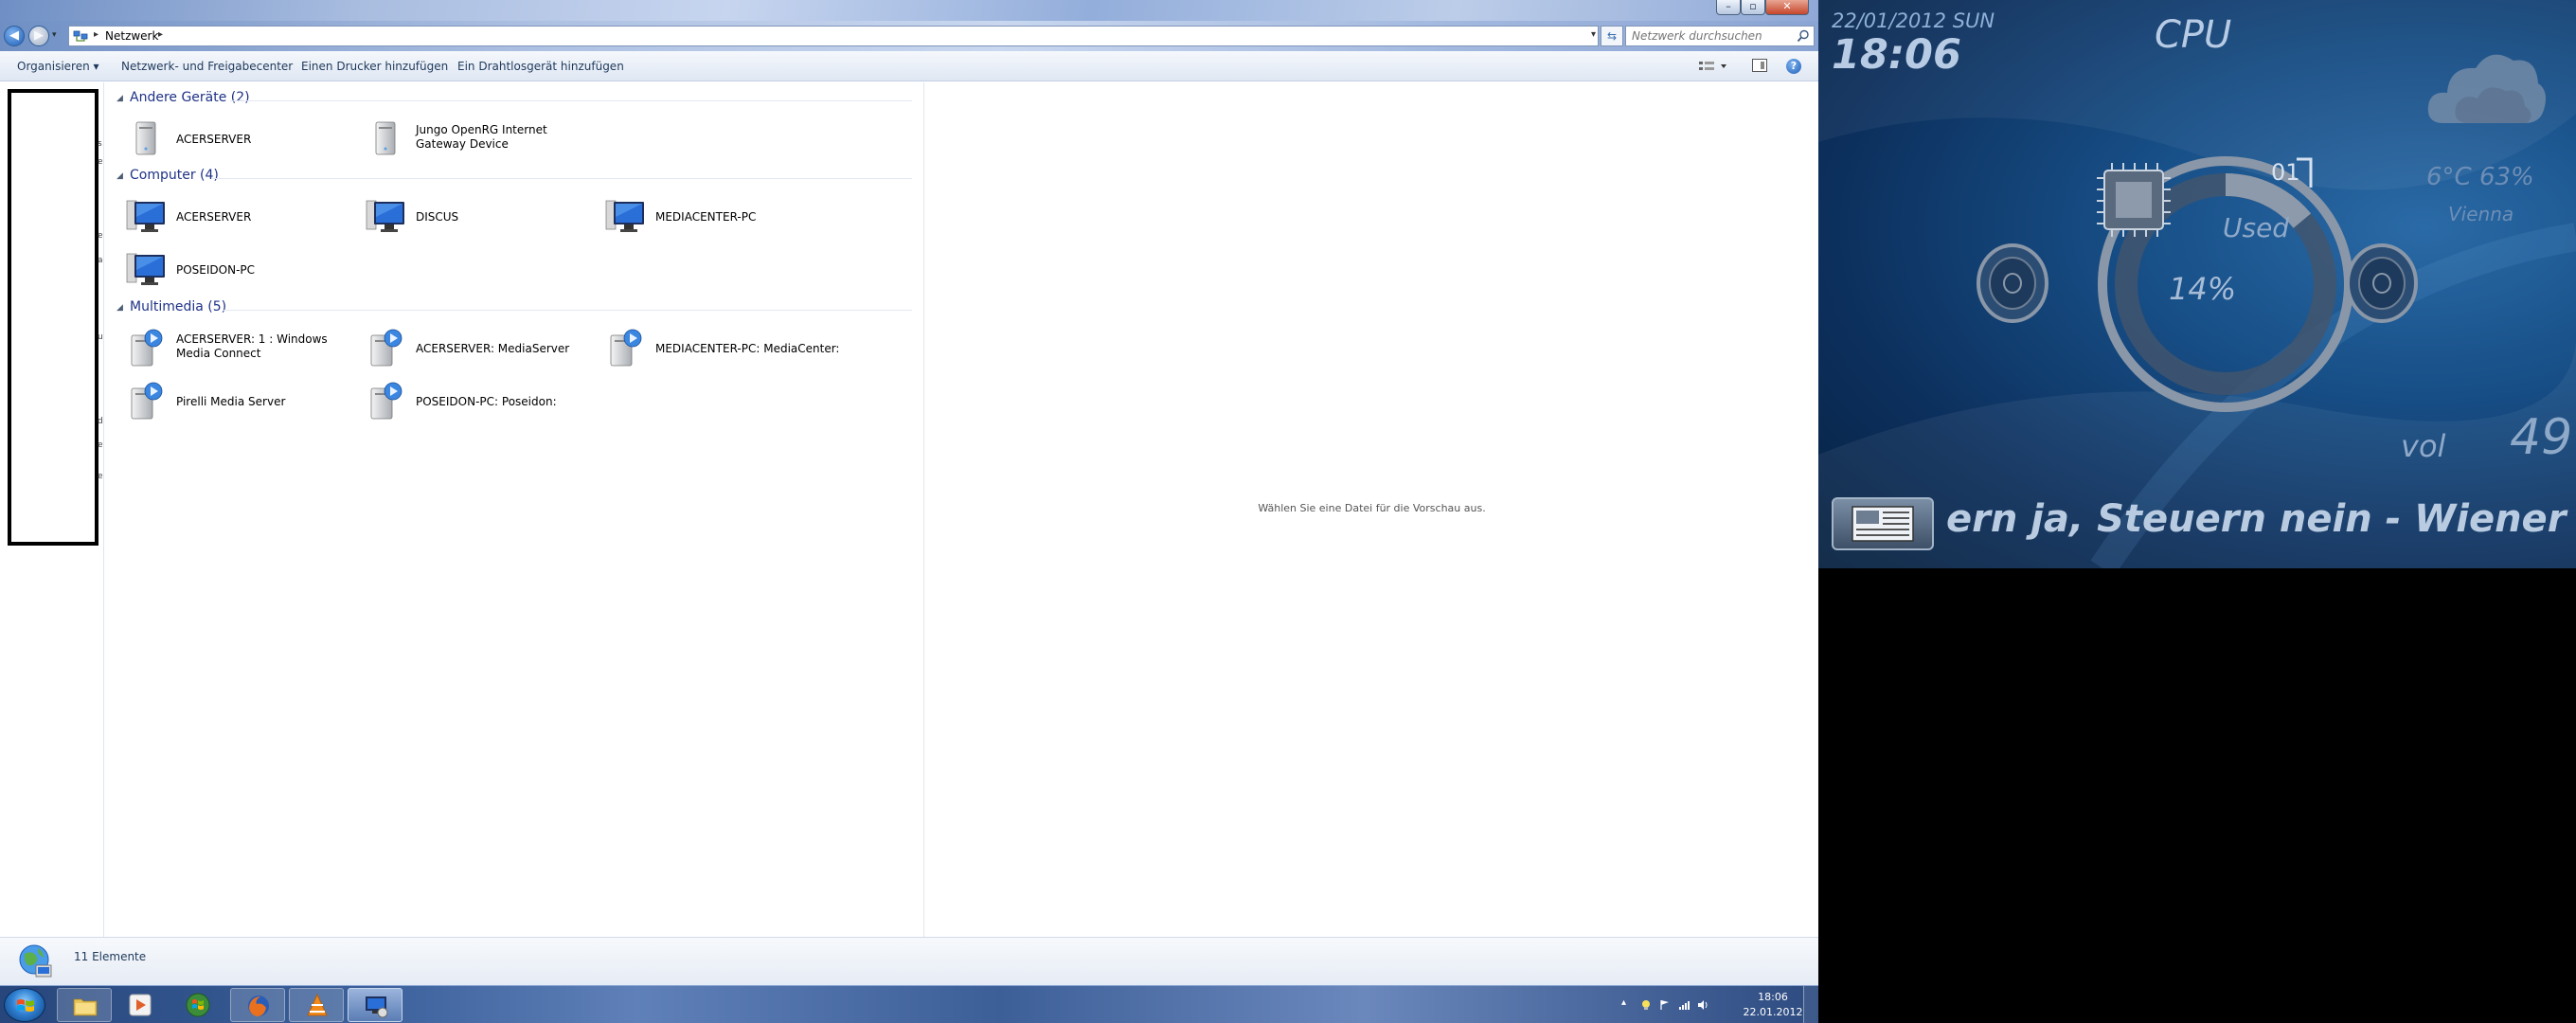 This screenshot has width=2576, height=1023. I want to click on nav-fragment: u, so click(100, 337).